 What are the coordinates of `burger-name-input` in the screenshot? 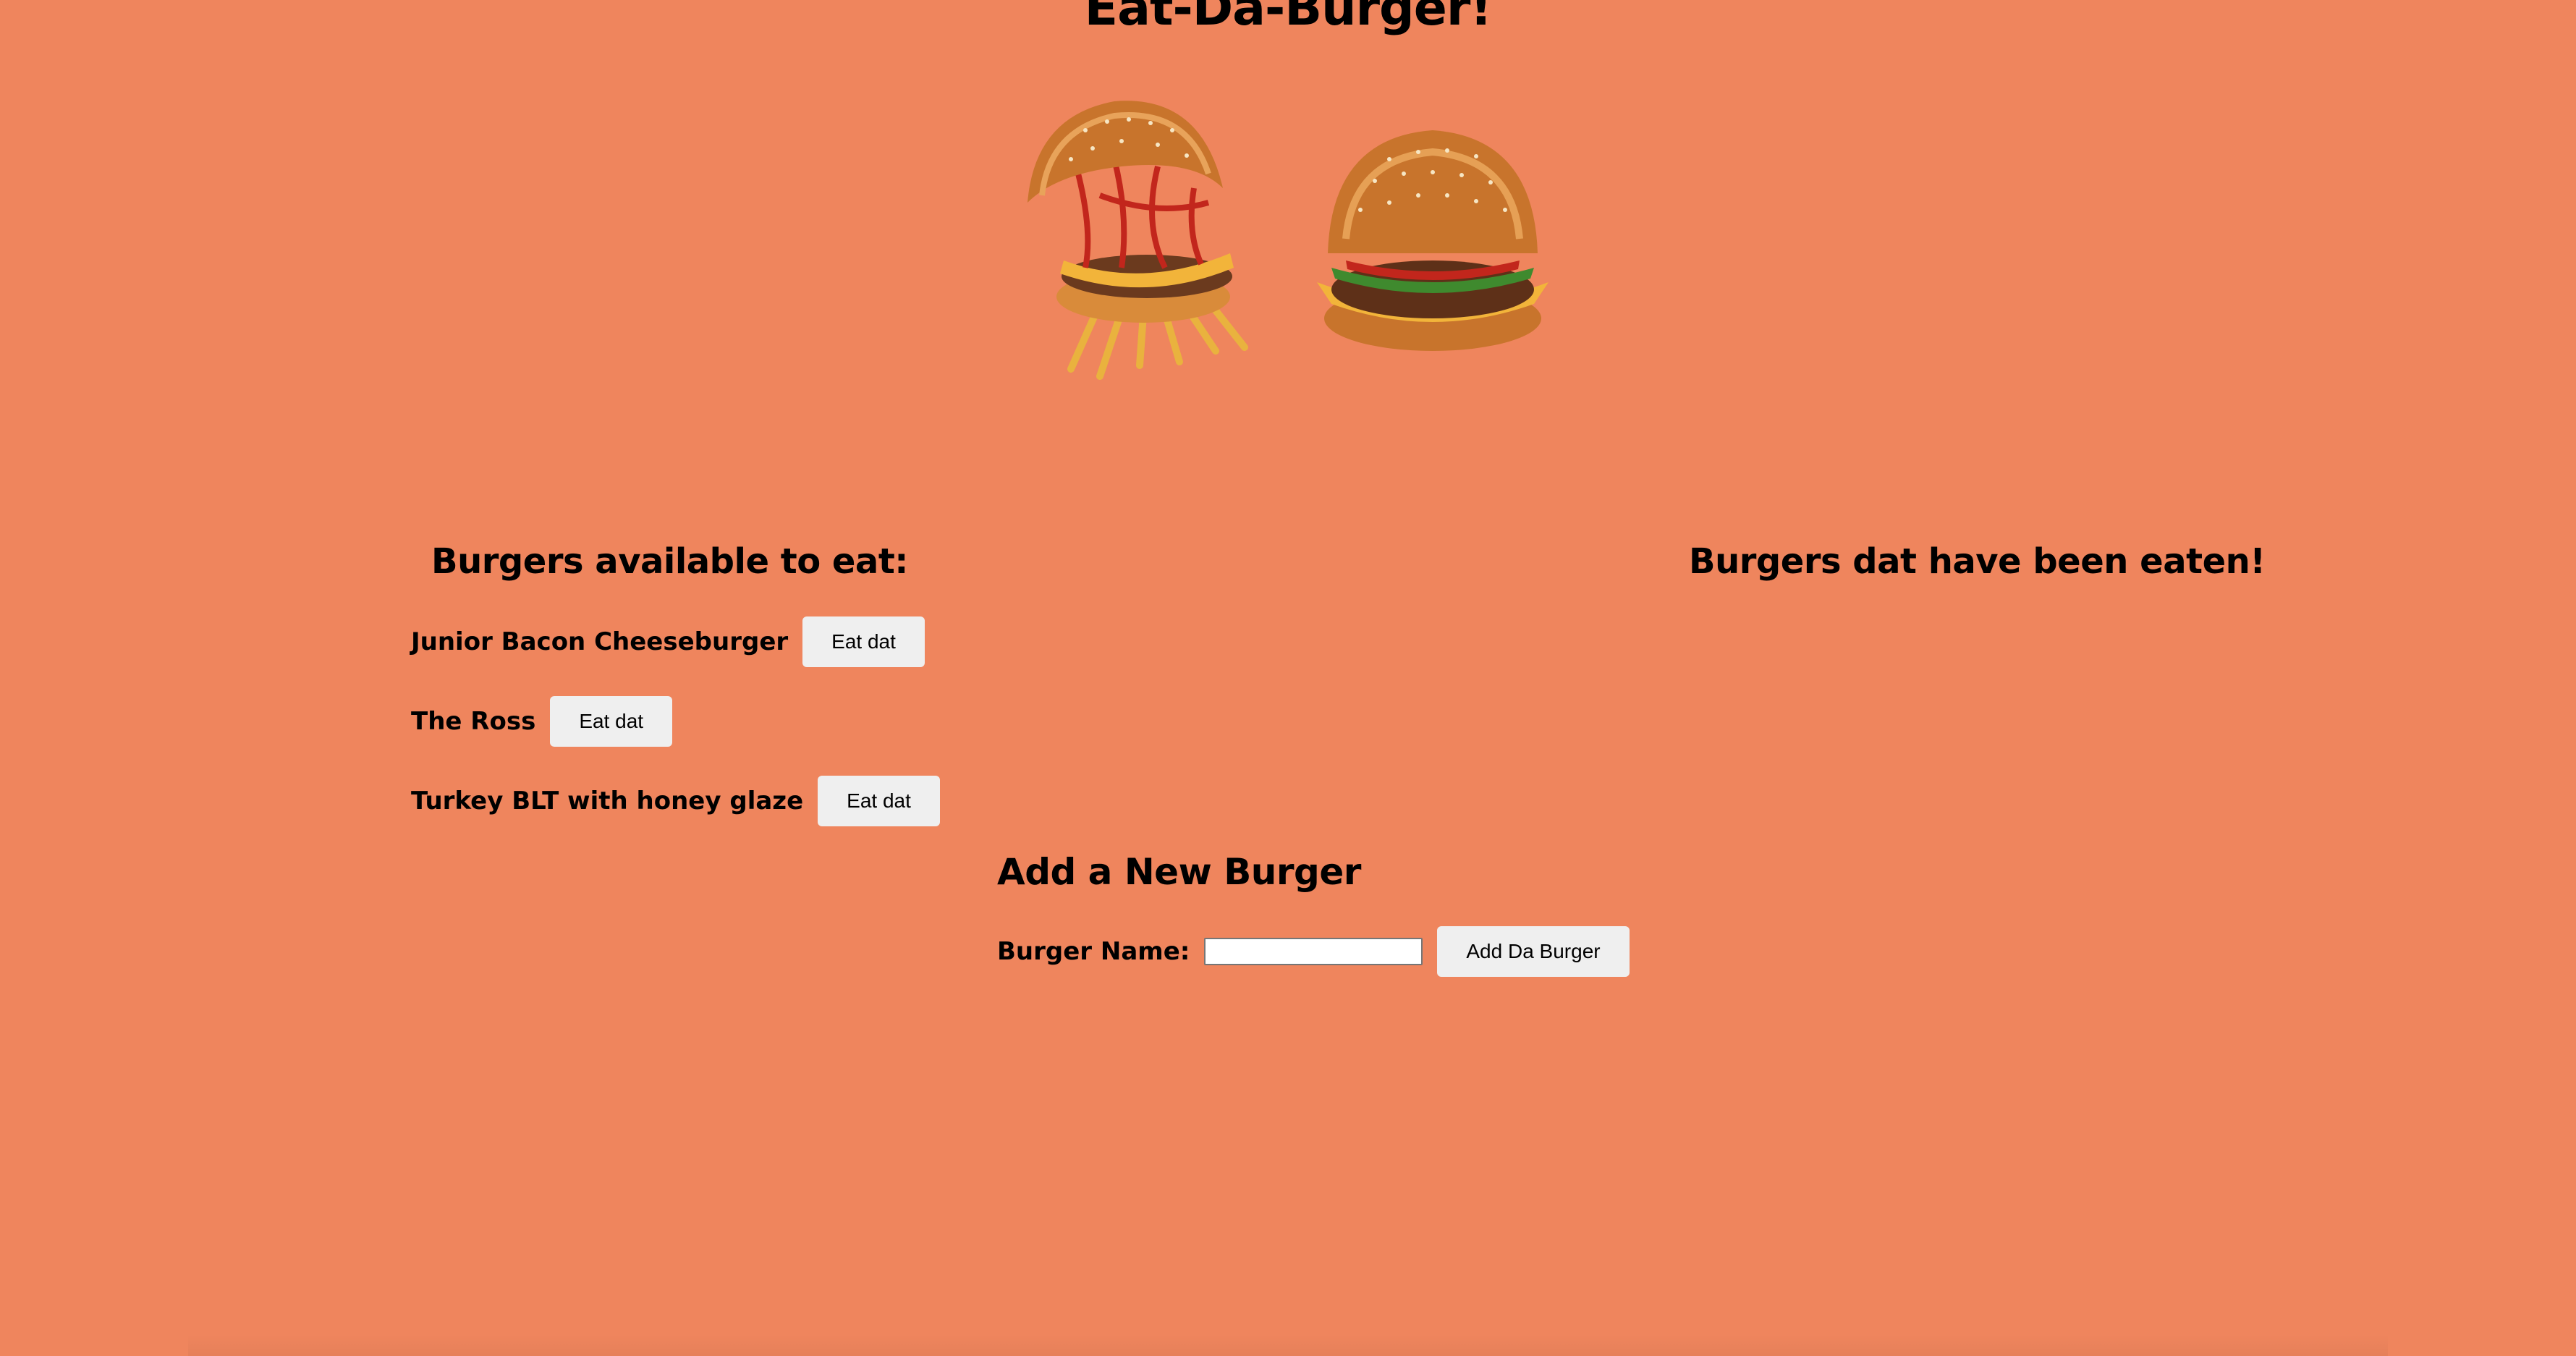 It's located at (1313, 951).